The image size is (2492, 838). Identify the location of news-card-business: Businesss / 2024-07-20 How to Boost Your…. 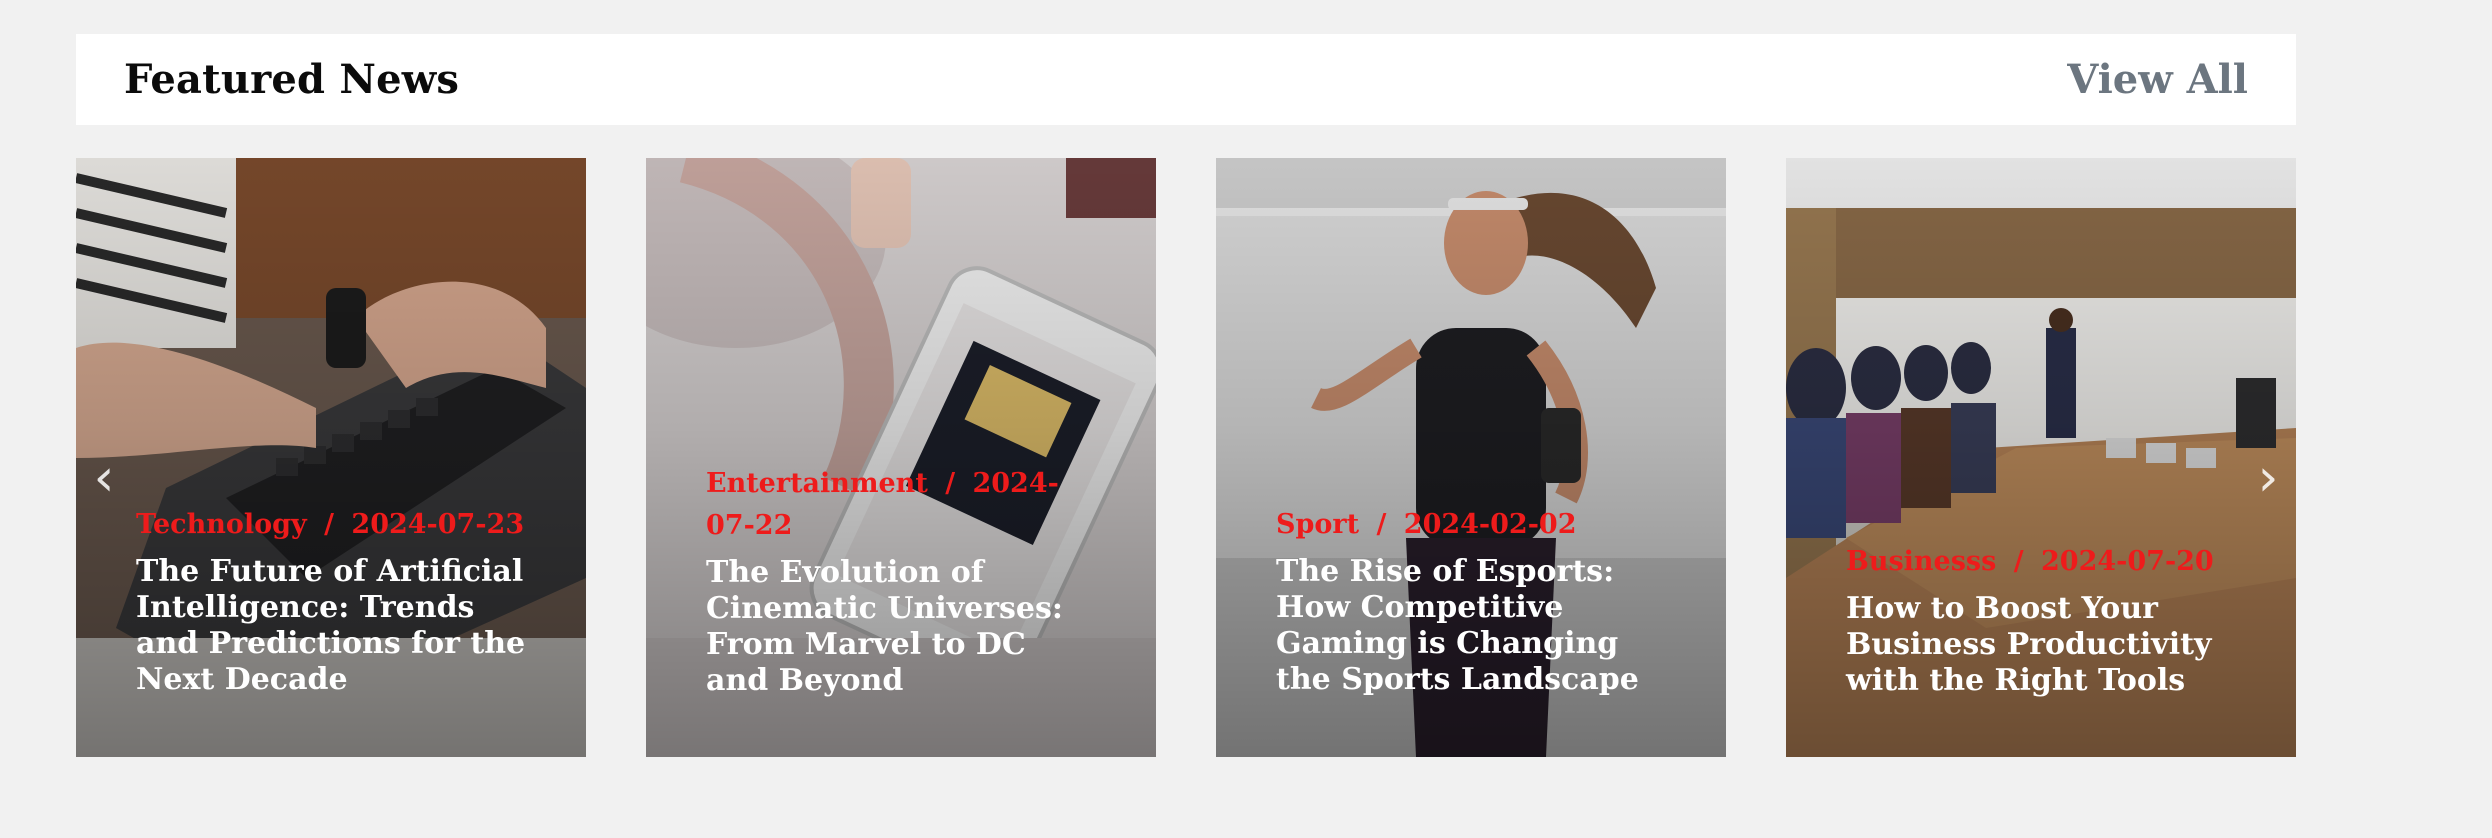
(2041, 457).